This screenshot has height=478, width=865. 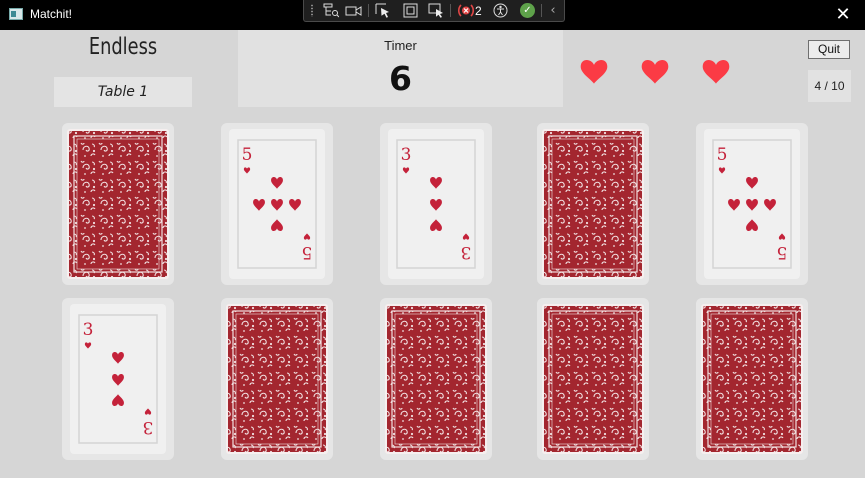 What do you see at coordinates (331, 10) in the screenshot?
I see `live-visual-tree-icon` at bounding box center [331, 10].